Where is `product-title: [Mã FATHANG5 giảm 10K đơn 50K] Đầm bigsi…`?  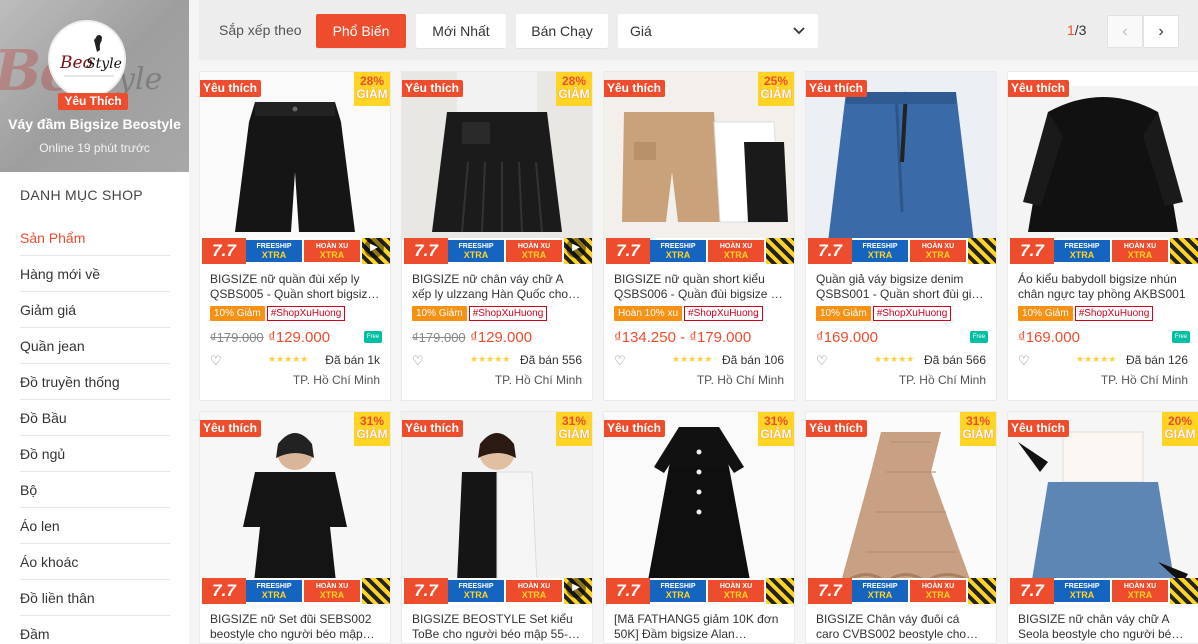 product-title: [Mã FATHANG5 giảm 10K đơn 50K] Đầm bigsi… is located at coordinates (699, 627).